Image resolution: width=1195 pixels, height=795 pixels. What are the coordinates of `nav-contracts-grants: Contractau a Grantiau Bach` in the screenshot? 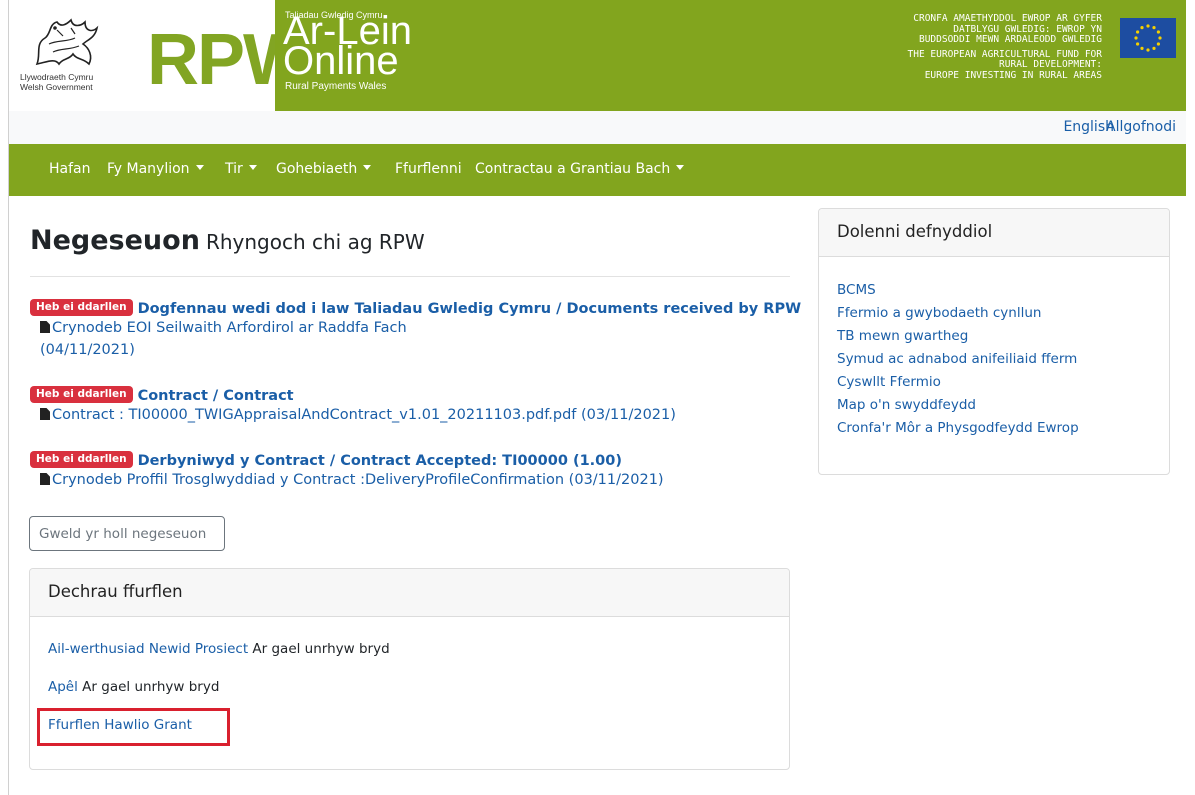 It's located at (580, 169).